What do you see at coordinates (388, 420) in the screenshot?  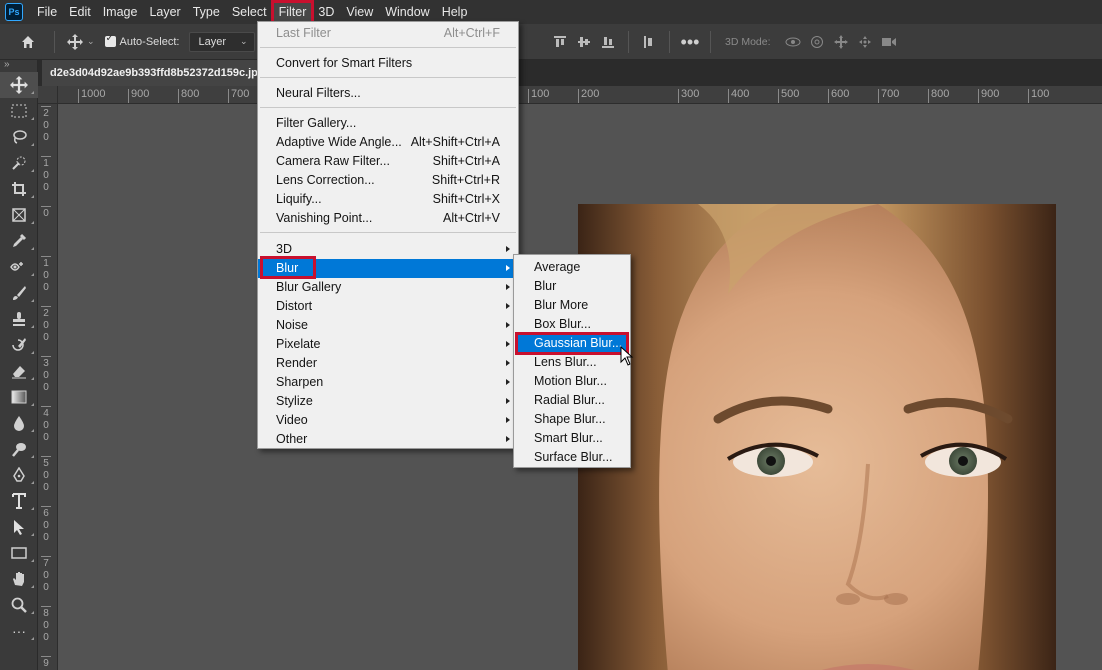 I see `filter-menu-item-video: Video` at bounding box center [388, 420].